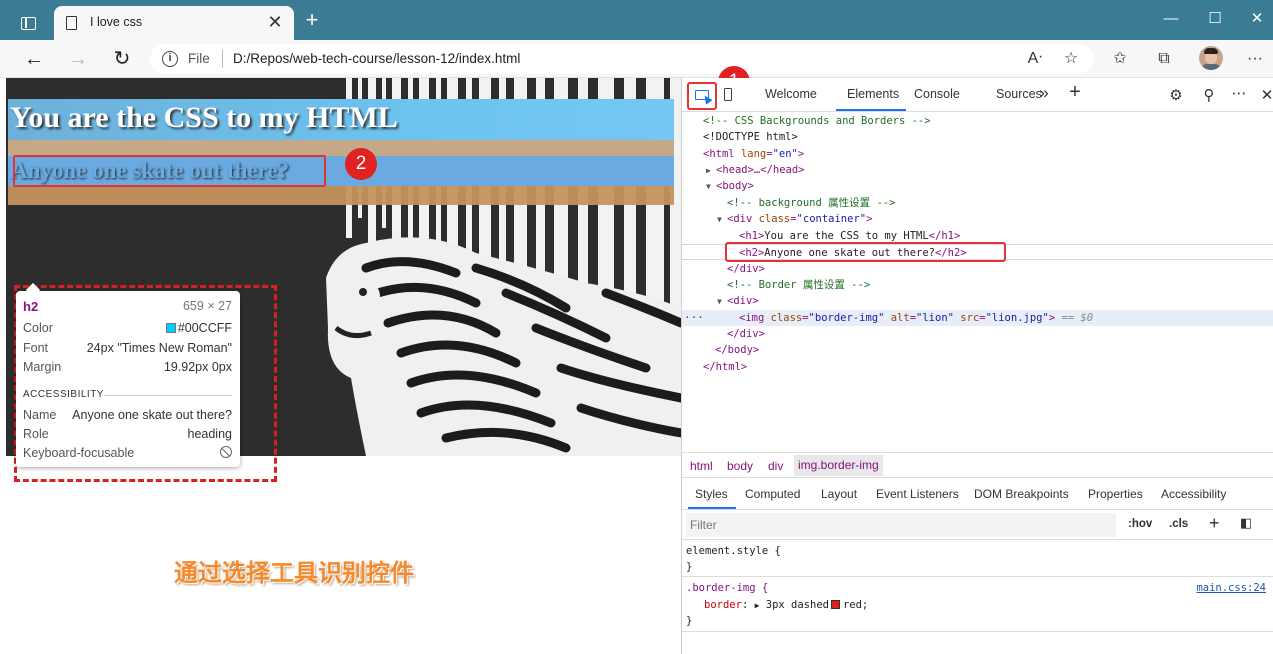  Describe the element at coordinates (977, 170) in the screenshot. I see `dom-line: ▶ <head>…</head>` at that location.